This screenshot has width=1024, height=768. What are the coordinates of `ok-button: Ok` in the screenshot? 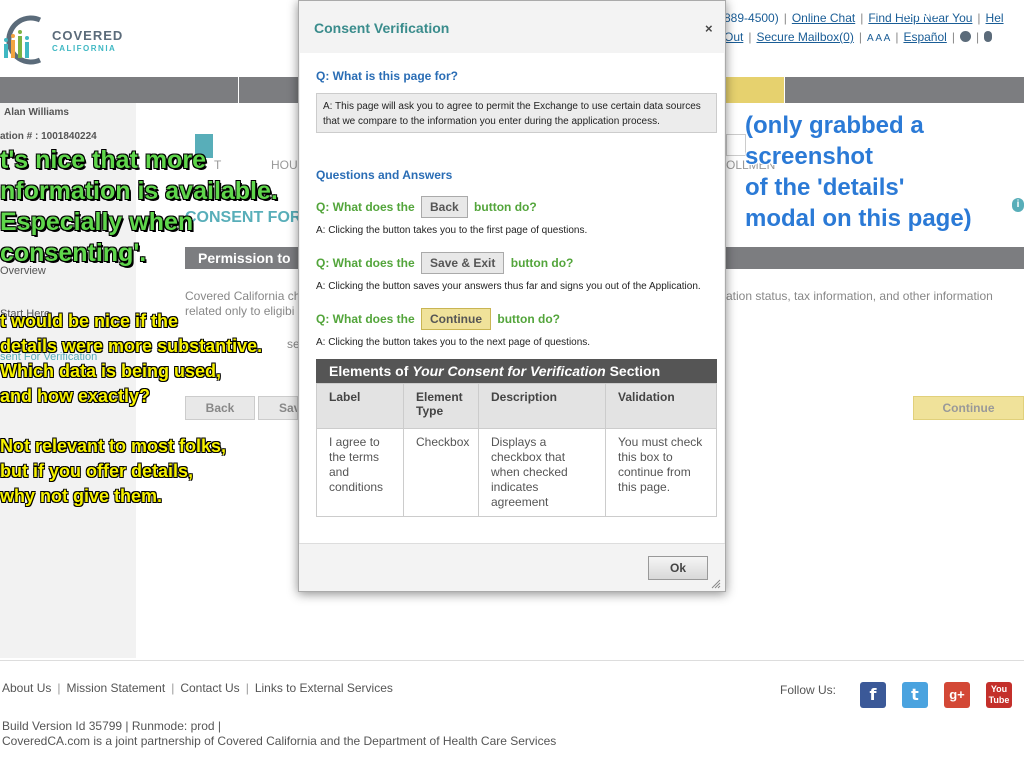 It's located at (678, 568).